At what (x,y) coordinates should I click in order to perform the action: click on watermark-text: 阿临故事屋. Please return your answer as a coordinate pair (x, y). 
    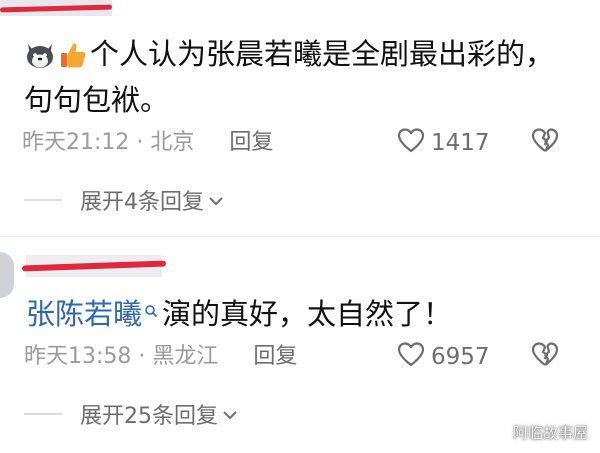
    Looking at the image, I should click on (550, 433).